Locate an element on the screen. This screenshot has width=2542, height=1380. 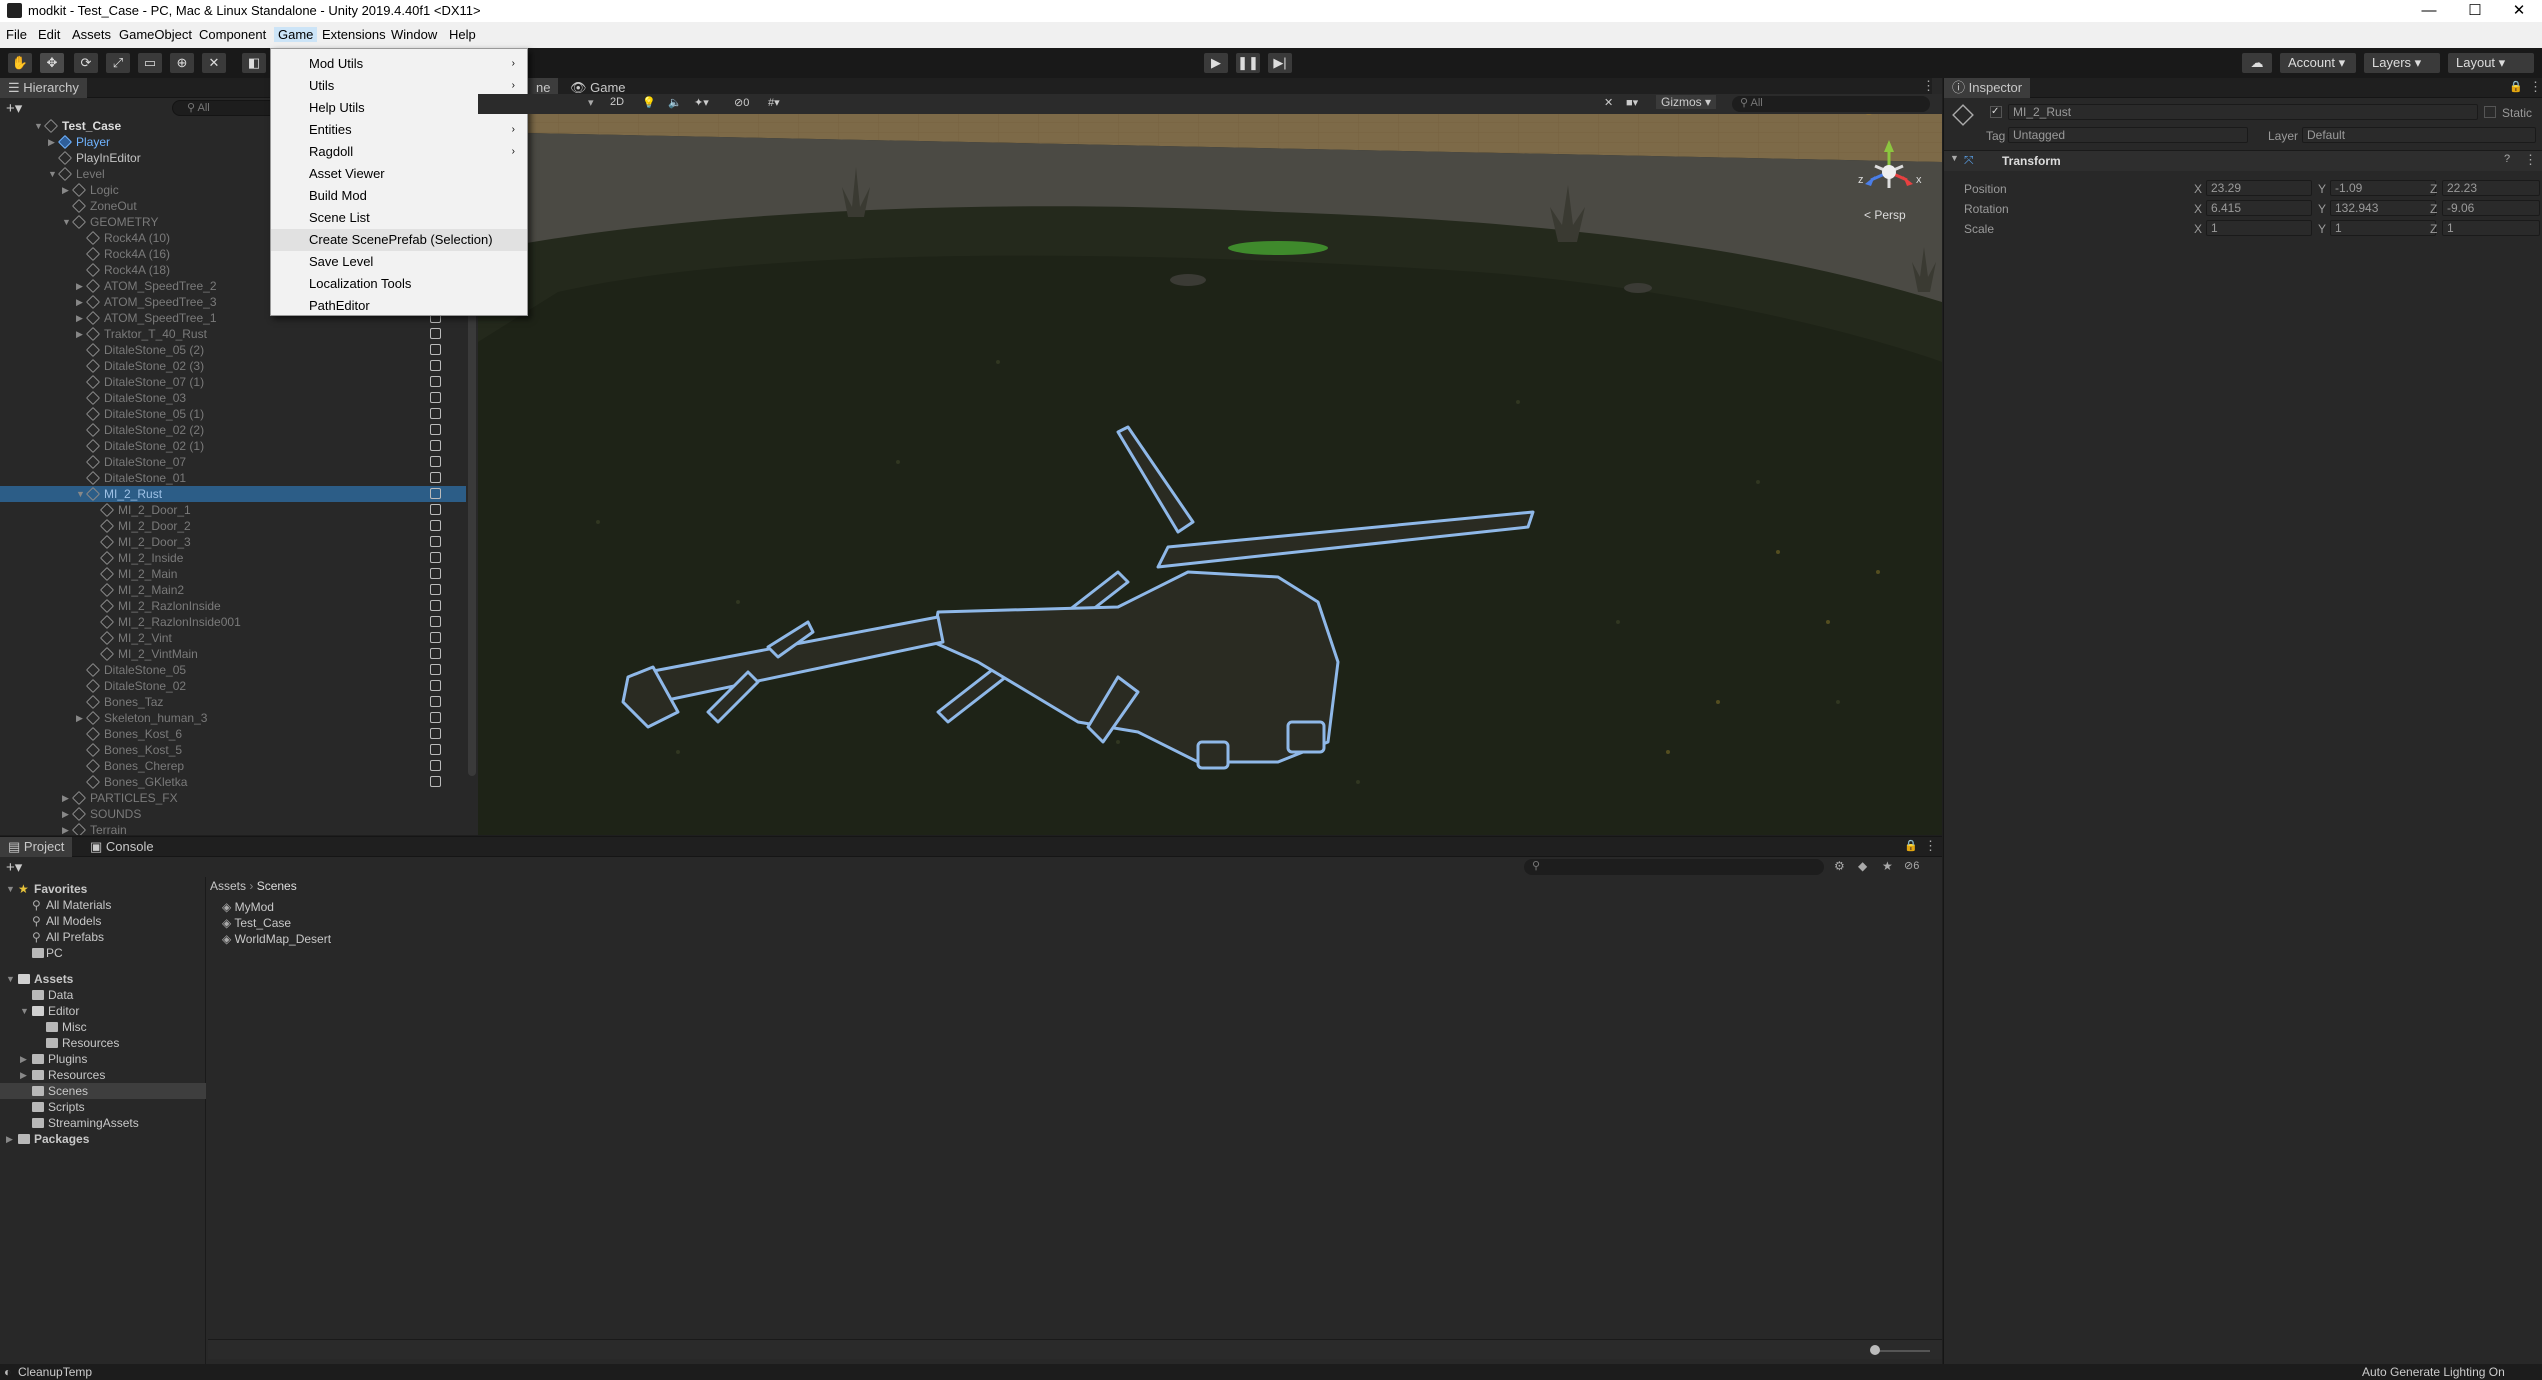
2d-toggle: 2D is located at coordinates (617, 102).